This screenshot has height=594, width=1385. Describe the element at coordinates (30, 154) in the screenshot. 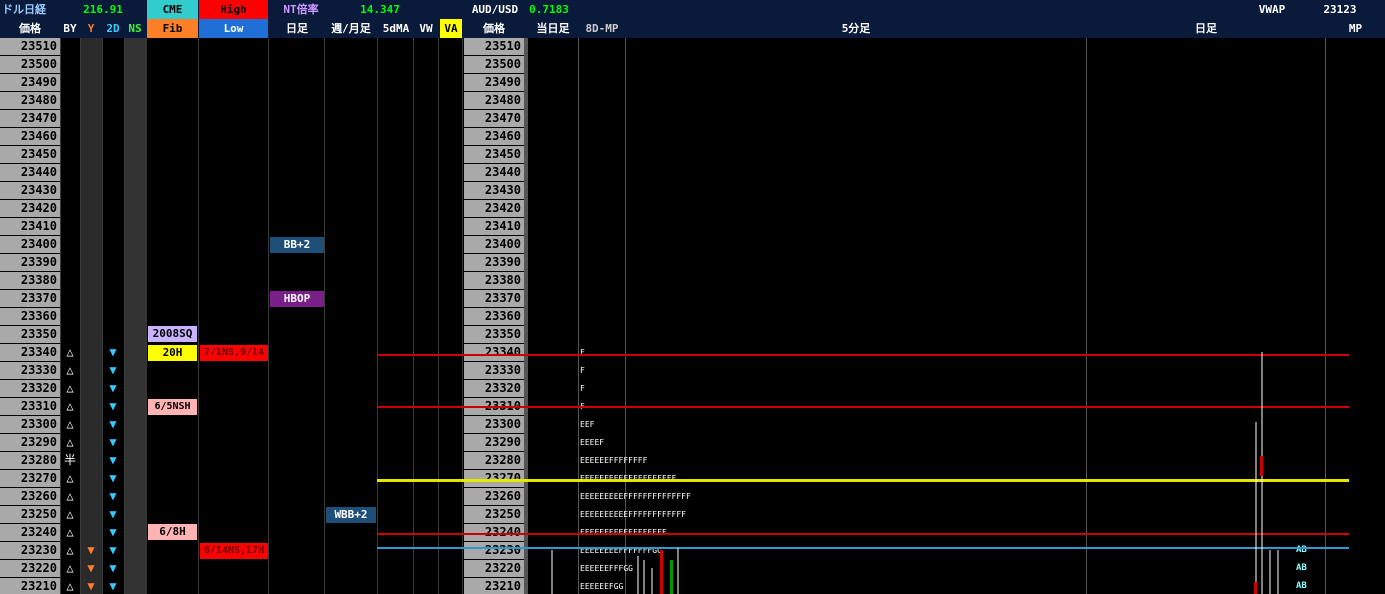

I see `price-label-left: 23450` at that location.